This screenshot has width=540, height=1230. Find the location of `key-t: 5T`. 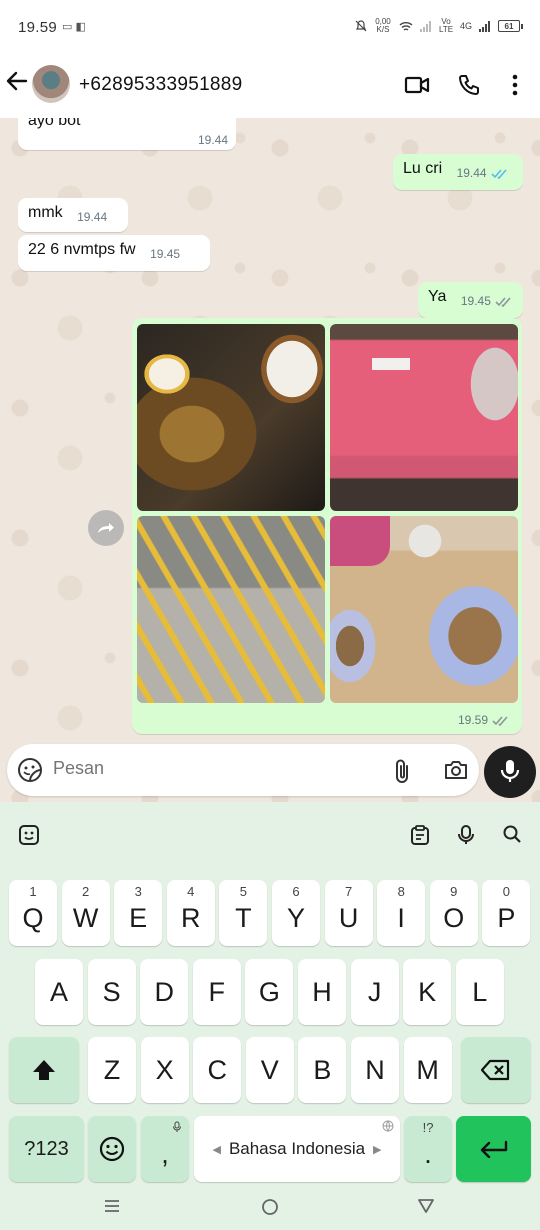

key-t: 5T is located at coordinates (243, 913).